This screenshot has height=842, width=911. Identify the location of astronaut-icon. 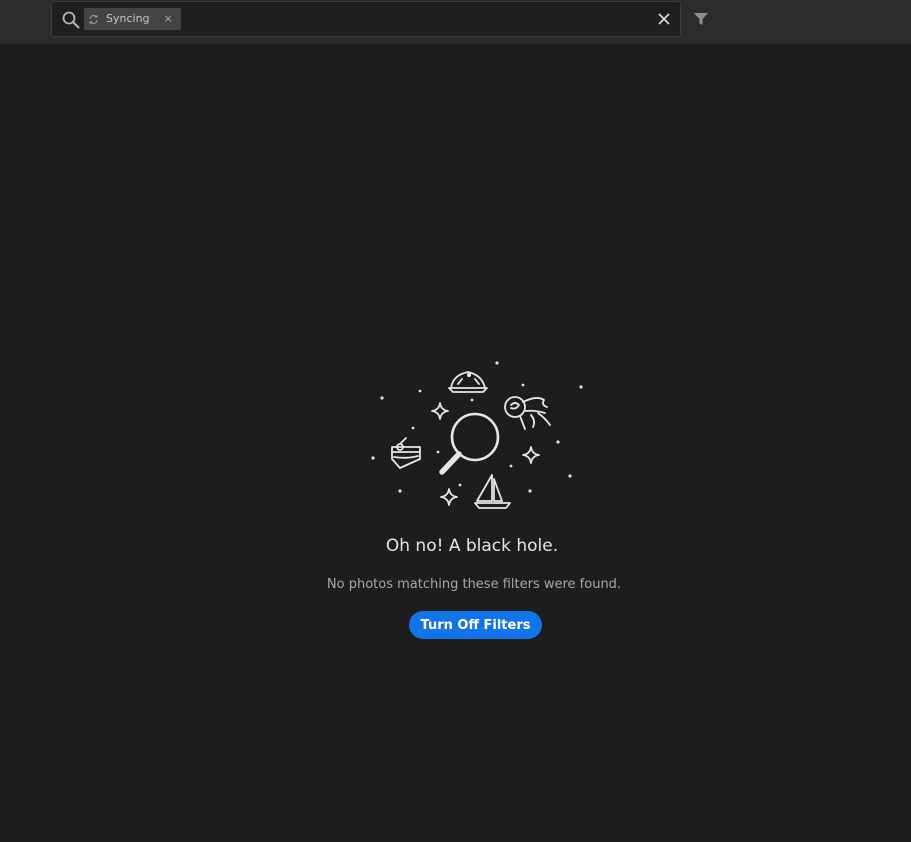
(527, 413).